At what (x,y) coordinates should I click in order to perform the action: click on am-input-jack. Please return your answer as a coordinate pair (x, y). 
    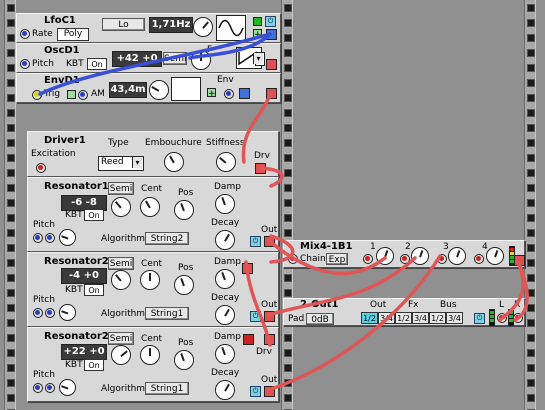
    Looking at the image, I should click on (83, 95).